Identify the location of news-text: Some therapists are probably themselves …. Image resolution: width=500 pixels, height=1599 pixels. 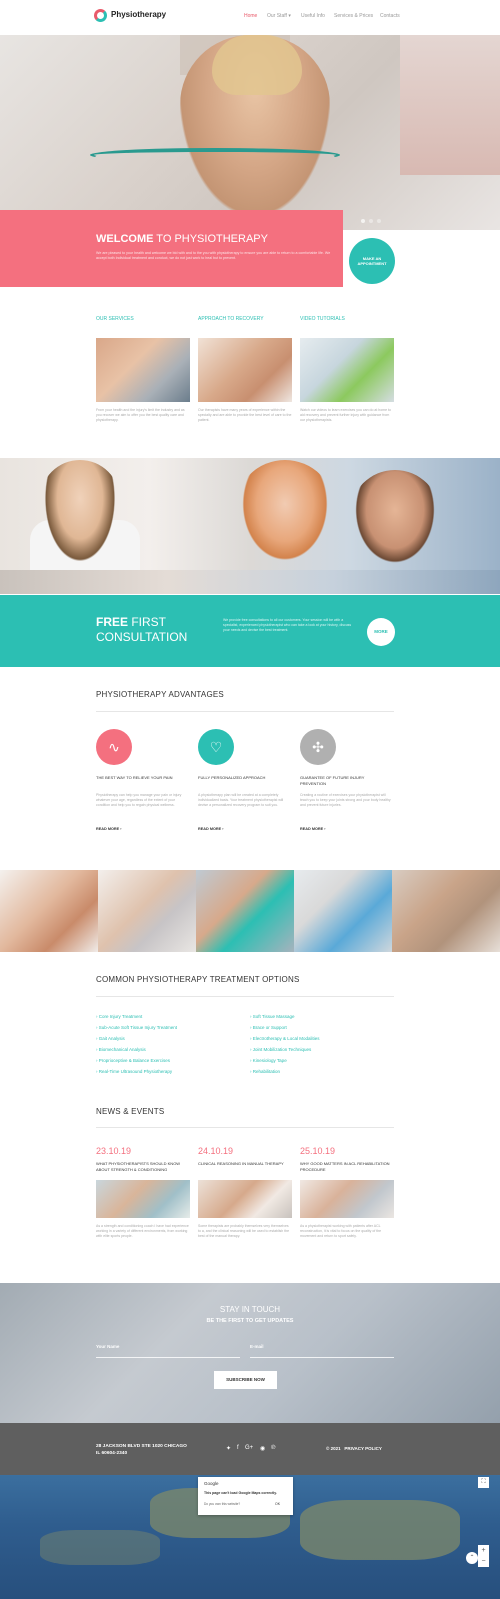
(244, 1231).